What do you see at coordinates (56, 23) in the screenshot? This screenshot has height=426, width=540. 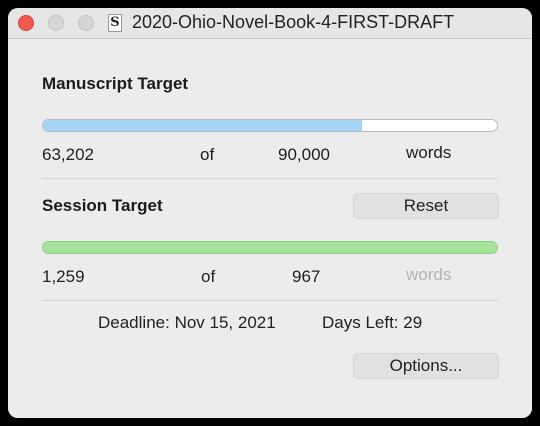 I see `minimize-window-button` at bounding box center [56, 23].